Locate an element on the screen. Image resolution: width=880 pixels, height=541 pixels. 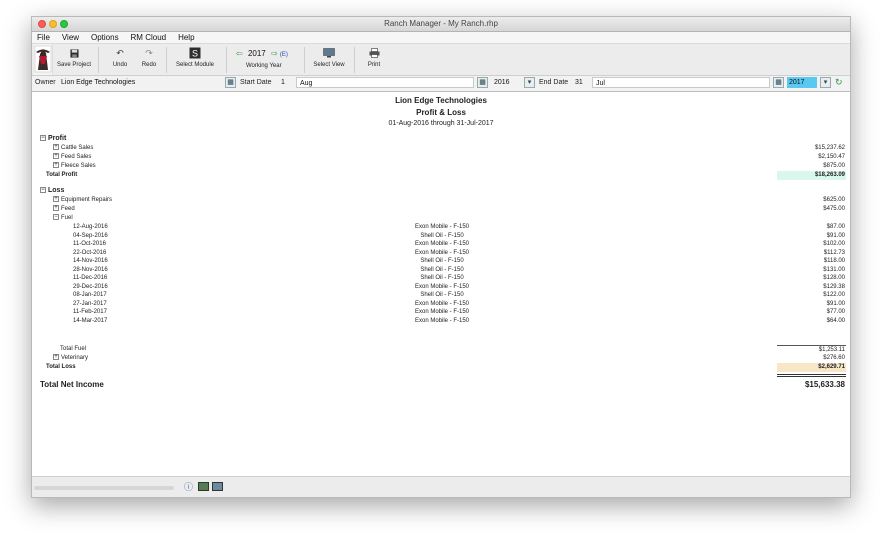
working-year-label: Working Year is located at coordinates (264, 66).